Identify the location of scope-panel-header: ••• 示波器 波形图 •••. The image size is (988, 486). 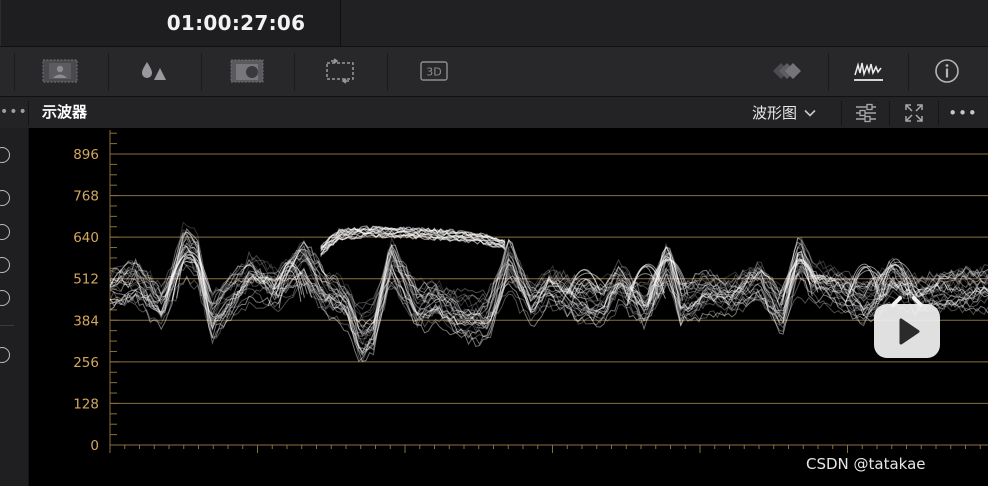
(494, 112).